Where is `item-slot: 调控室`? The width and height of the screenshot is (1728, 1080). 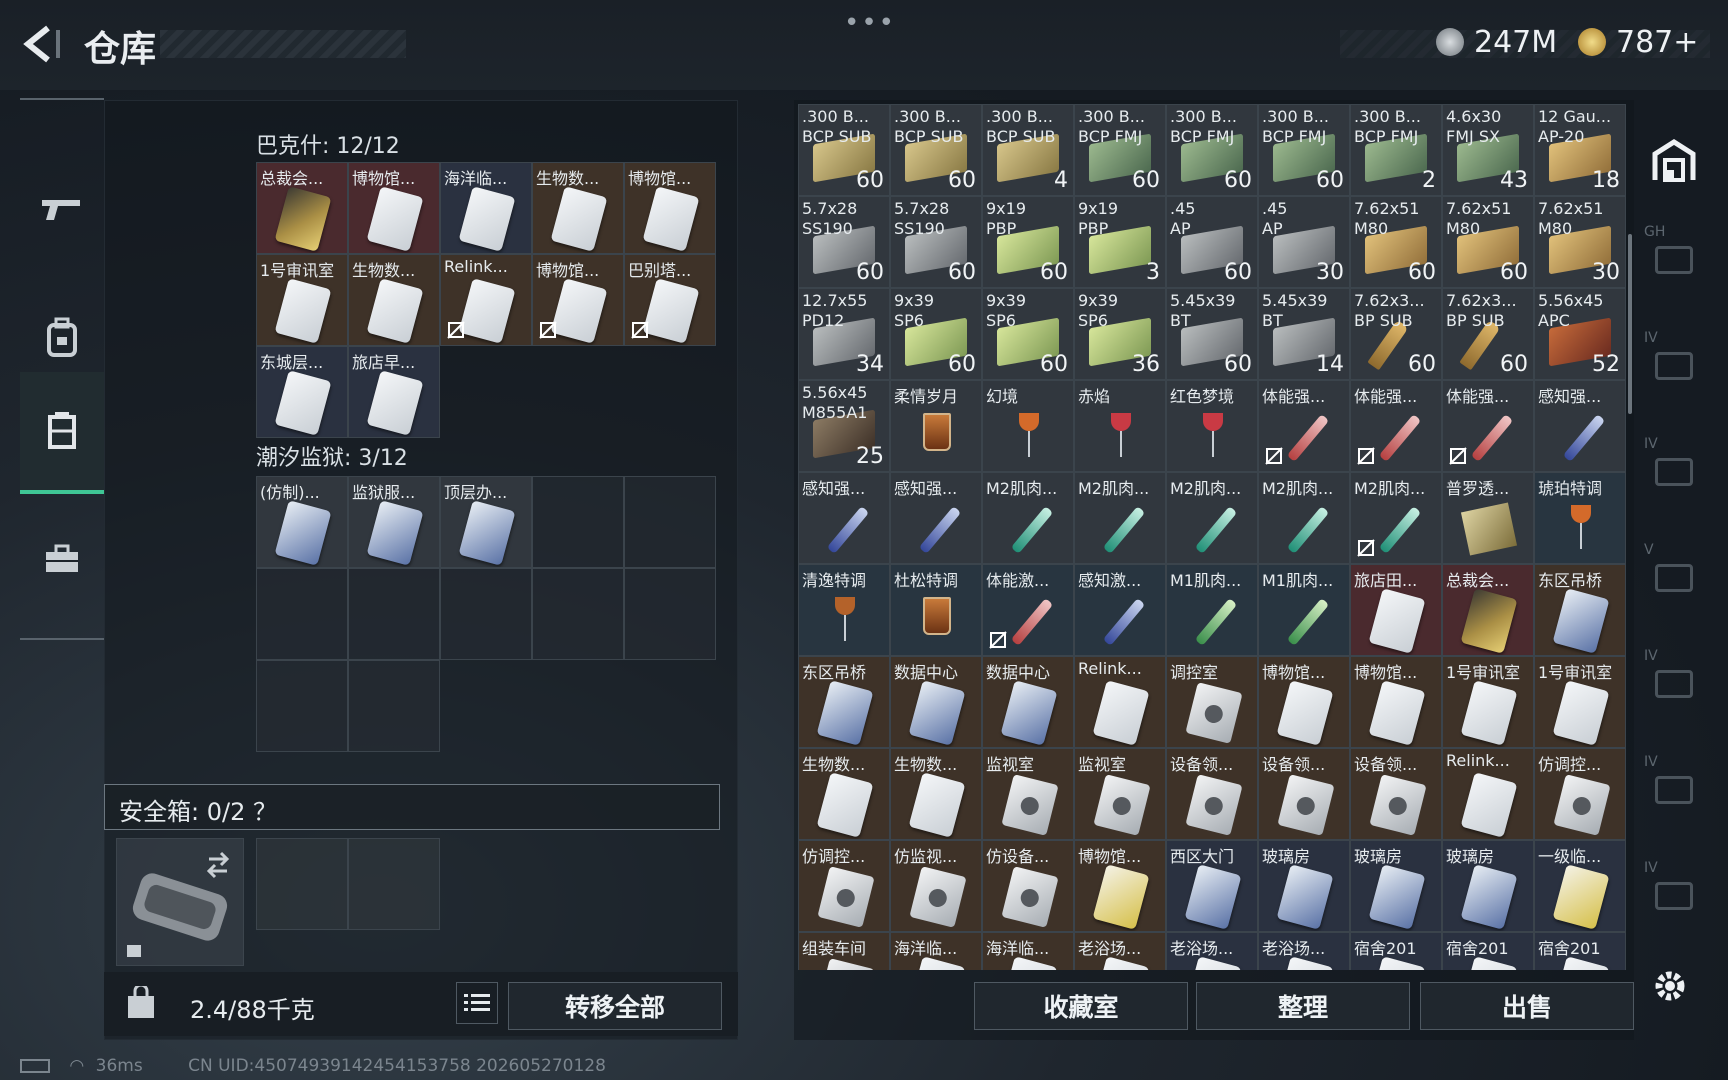
item-slot: 调控室 is located at coordinates (1212, 702).